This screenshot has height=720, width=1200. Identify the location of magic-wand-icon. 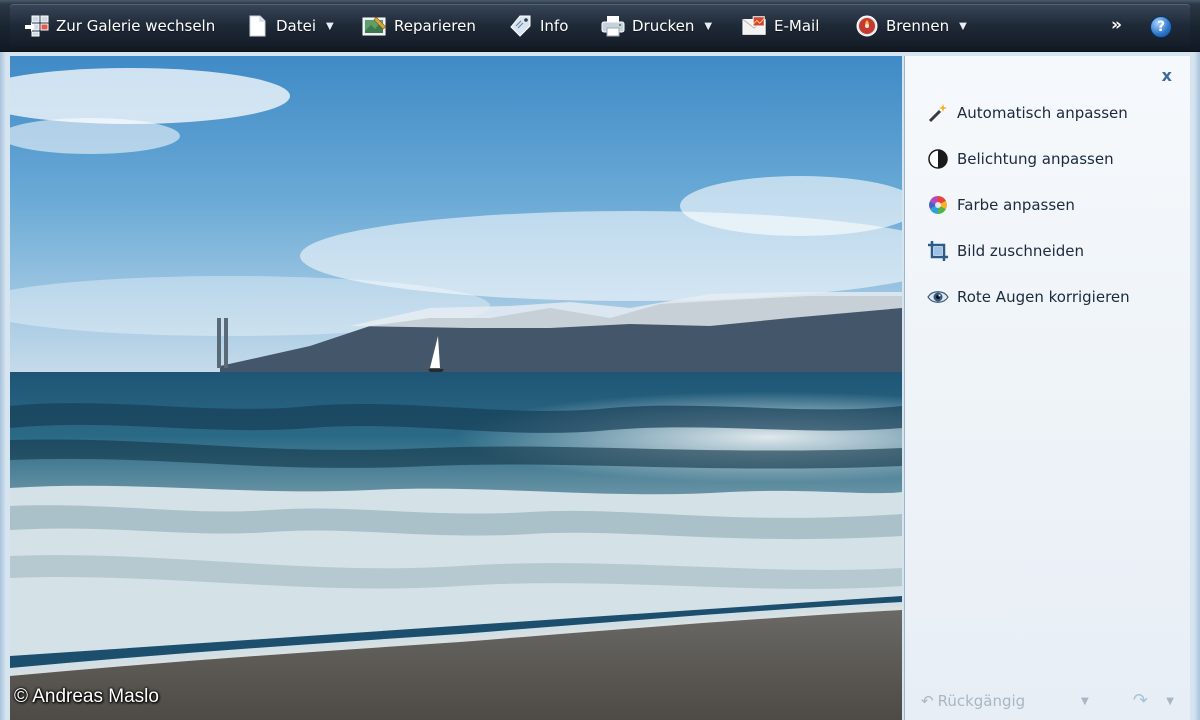
(938, 113).